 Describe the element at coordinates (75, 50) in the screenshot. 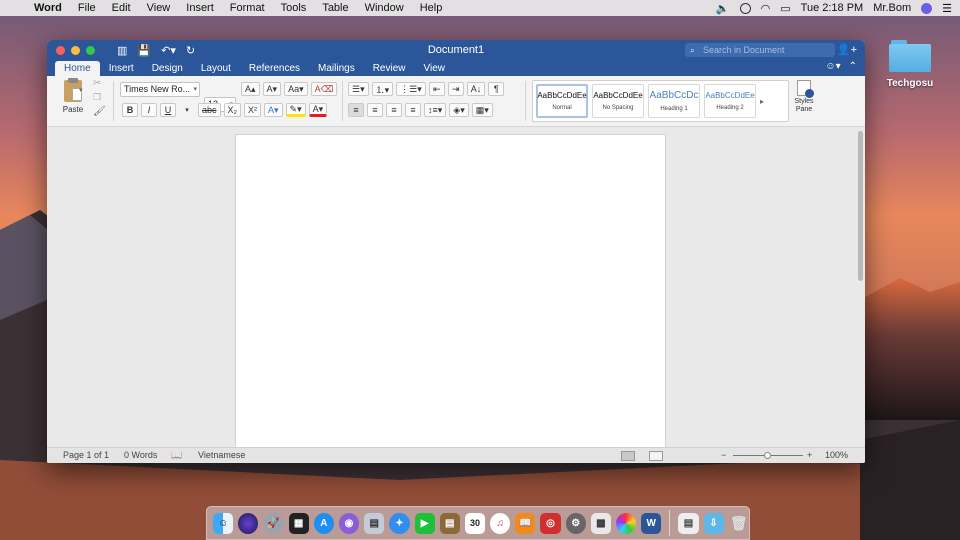

I see `minimize-button` at that location.